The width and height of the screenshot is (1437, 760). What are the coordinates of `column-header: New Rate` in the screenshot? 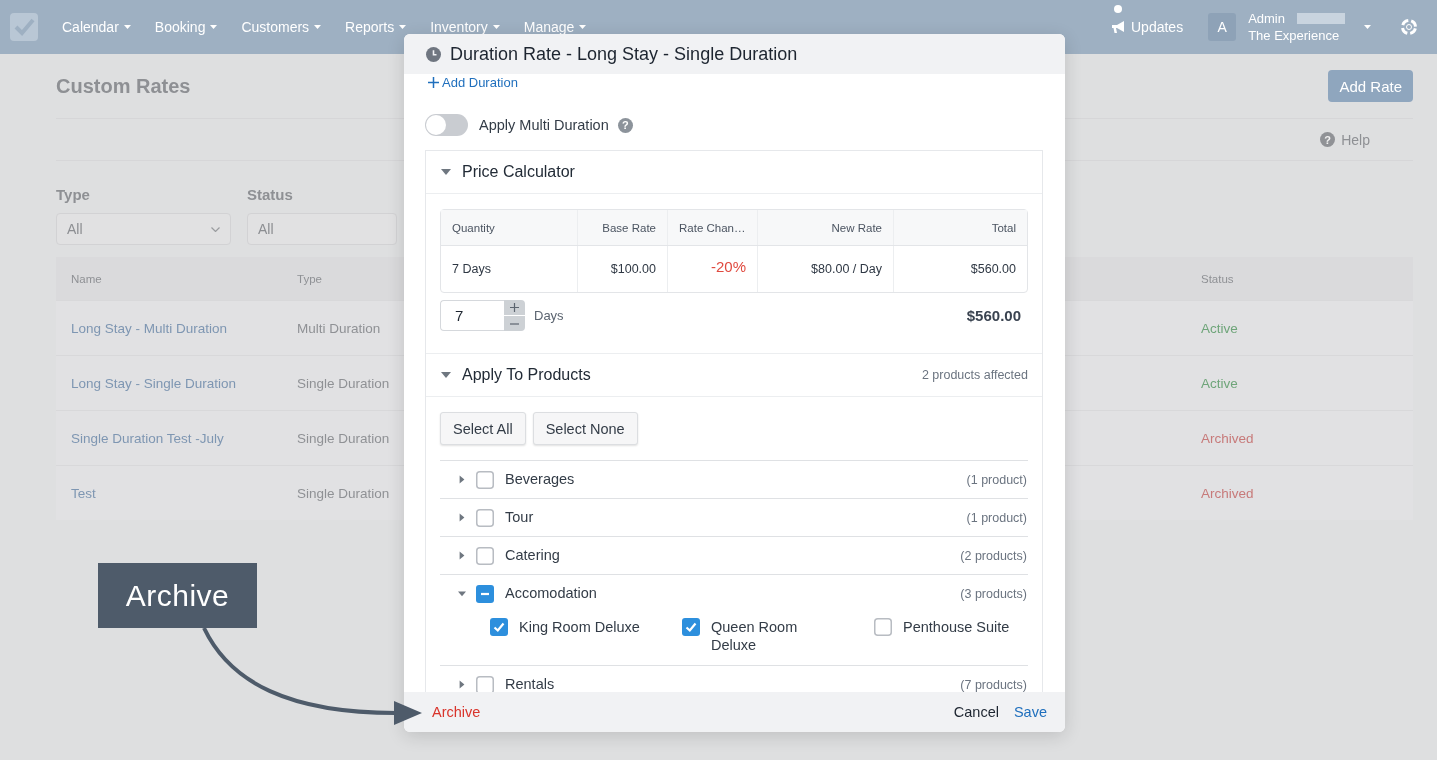 It's located at (856, 227).